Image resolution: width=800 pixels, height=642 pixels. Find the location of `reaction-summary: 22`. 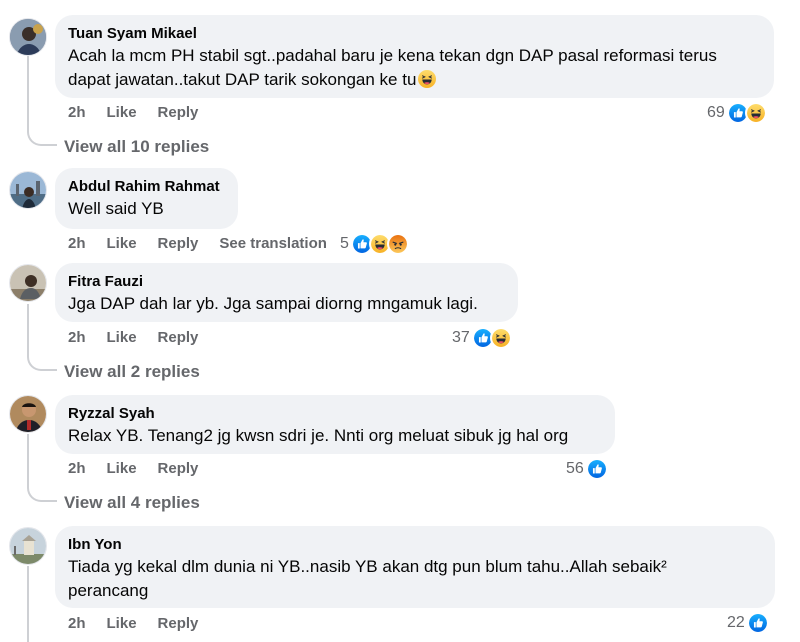

reaction-summary: 22 is located at coordinates (748, 623).